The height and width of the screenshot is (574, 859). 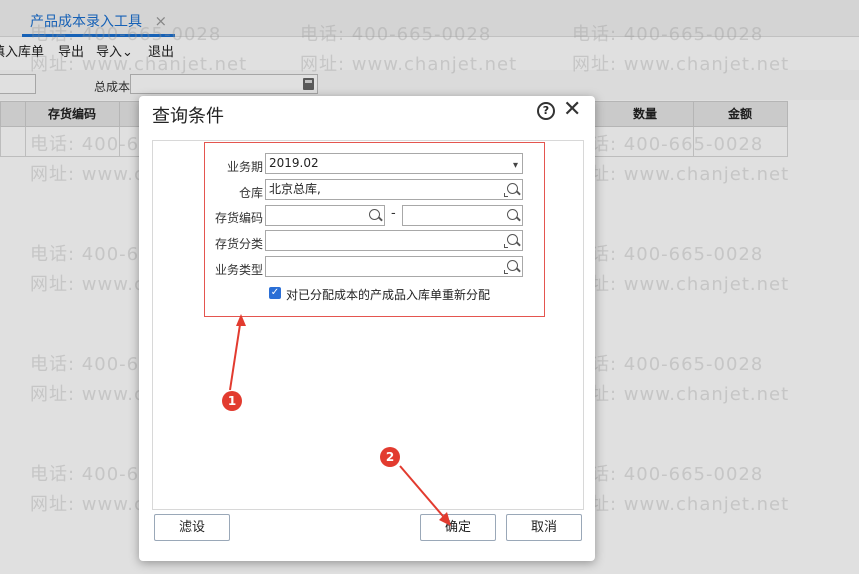 I want to click on annotation-badge-1: 1, so click(x=232, y=401).